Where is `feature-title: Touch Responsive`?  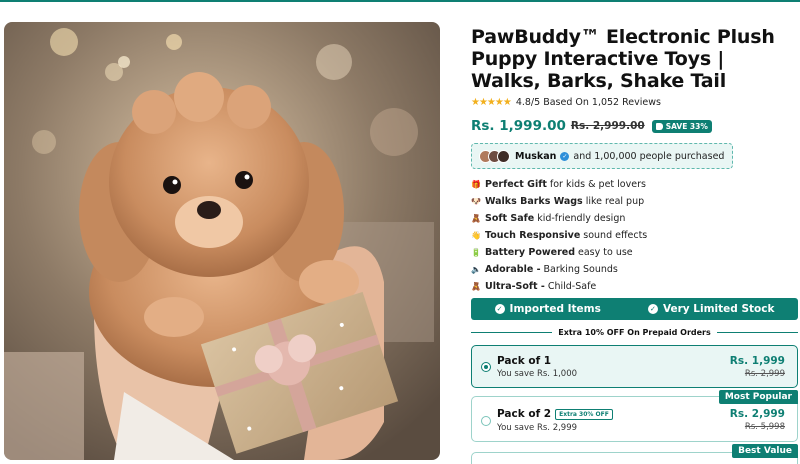
feature-title: Touch Responsive is located at coordinates (533, 235).